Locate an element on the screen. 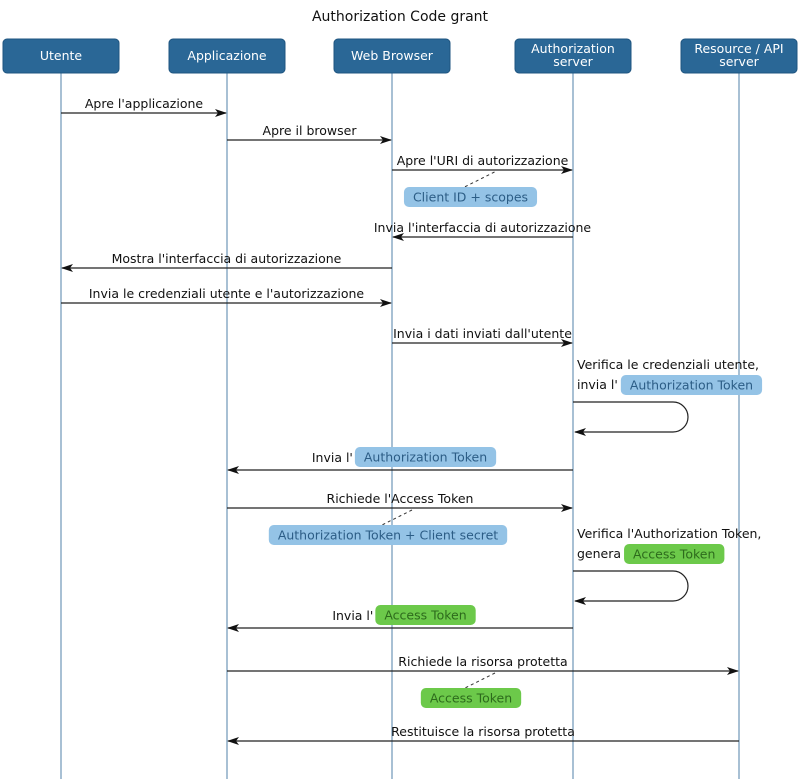  message-label: Invia l'interfaccia di autorizzazione is located at coordinates (483, 227).